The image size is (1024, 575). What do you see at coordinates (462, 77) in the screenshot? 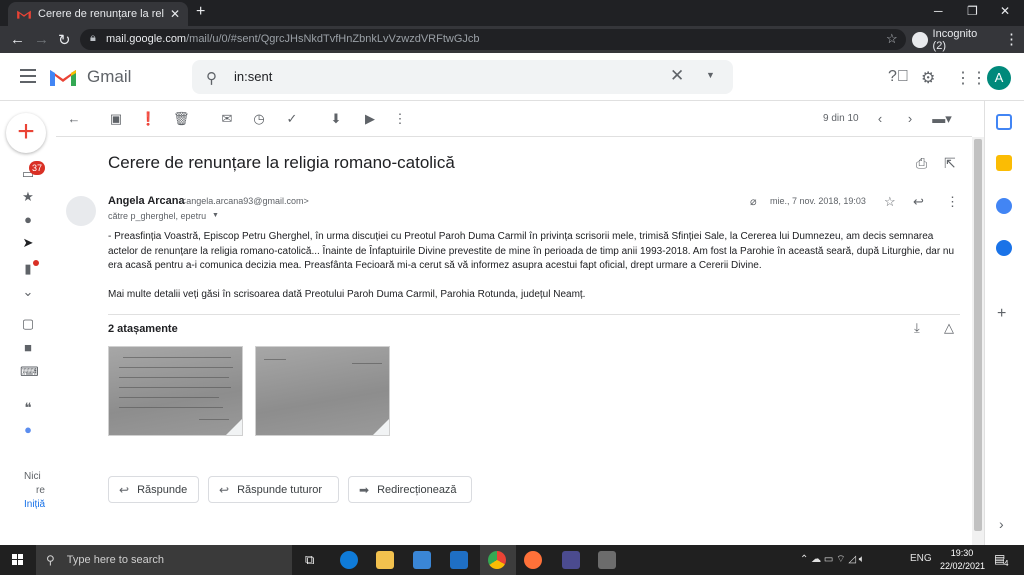
I see `search-bar: ⚲ in:sent ✕ ▼` at bounding box center [462, 77].